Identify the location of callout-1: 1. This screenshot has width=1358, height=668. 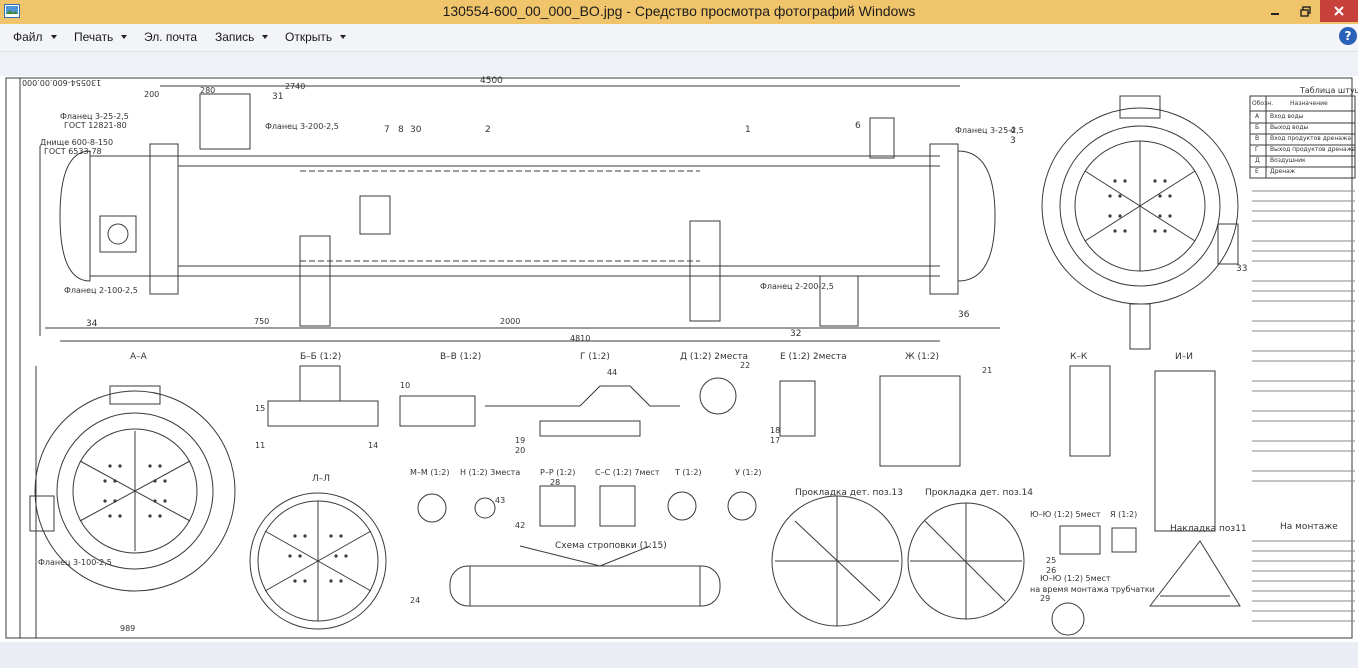
(748, 130).